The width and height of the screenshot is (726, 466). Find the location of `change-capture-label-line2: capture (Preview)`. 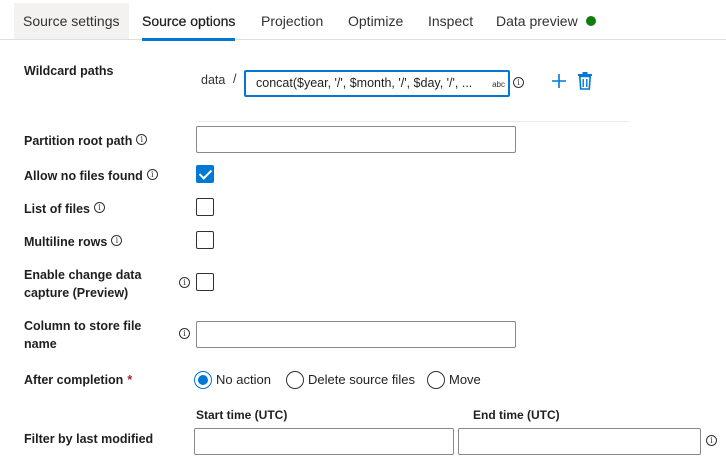

change-capture-label-line2: capture (Preview) is located at coordinates (76, 293).